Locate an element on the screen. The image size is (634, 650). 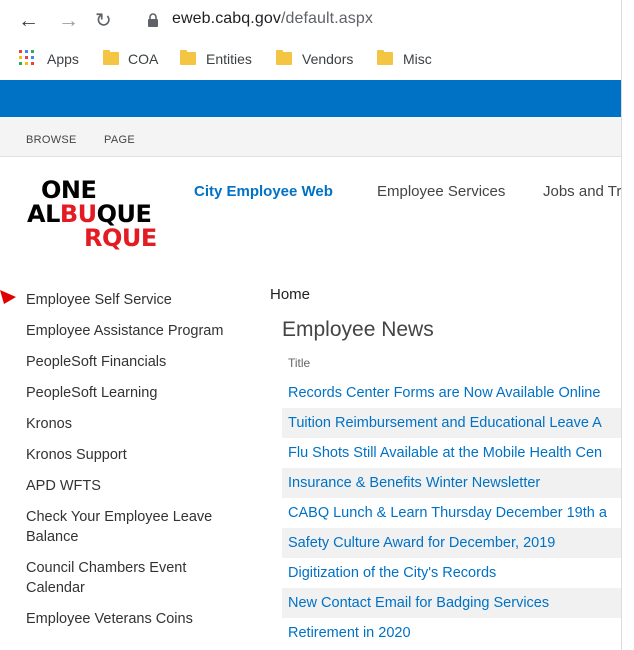
table-row: New Contact Email for Badging Services is located at coordinates (452, 603).